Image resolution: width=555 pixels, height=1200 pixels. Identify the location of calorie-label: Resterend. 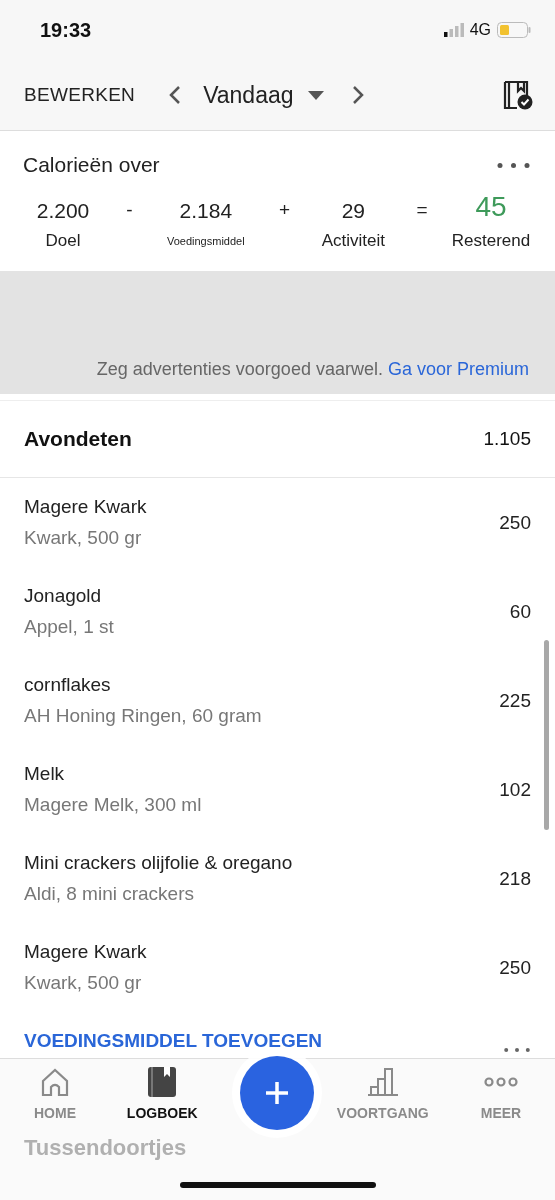
(491, 241).